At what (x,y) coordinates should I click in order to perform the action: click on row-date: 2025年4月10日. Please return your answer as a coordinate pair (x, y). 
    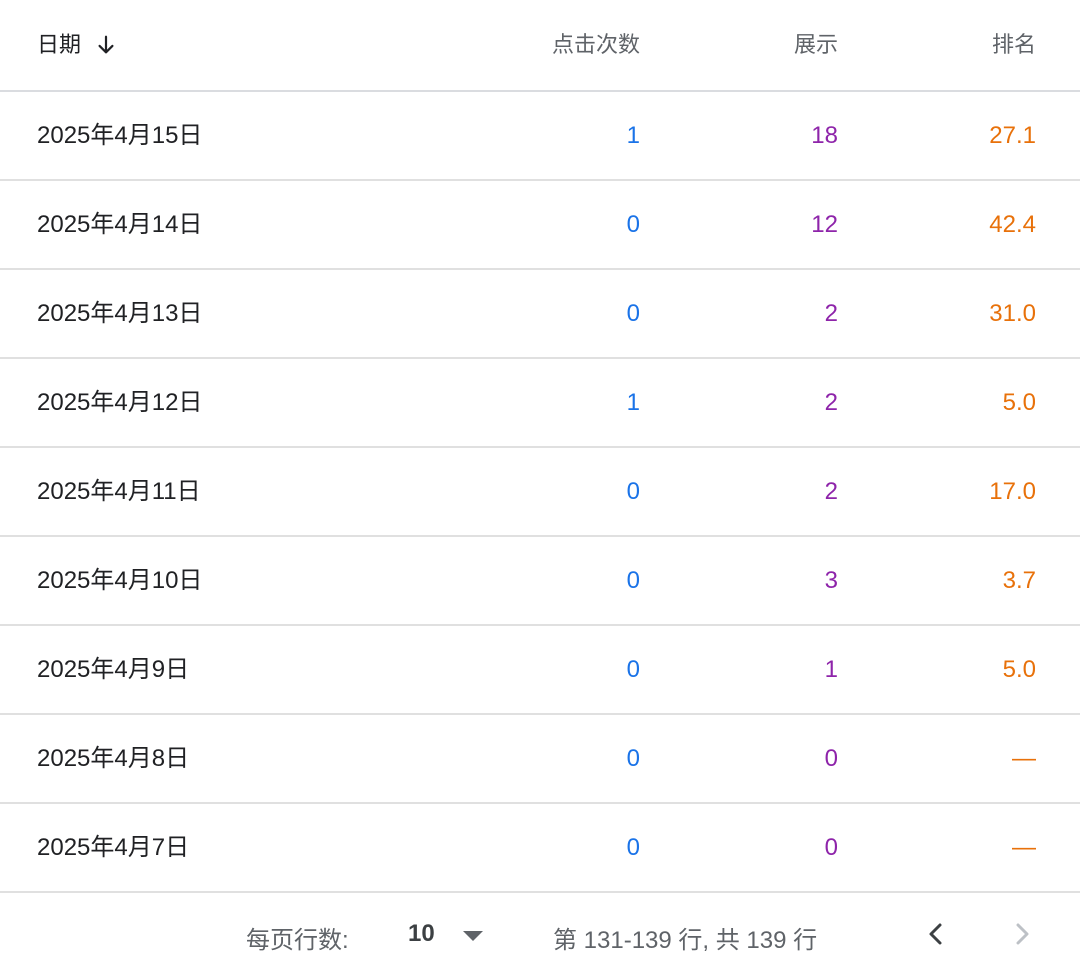
    Looking at the image, I should click on (120, 580).